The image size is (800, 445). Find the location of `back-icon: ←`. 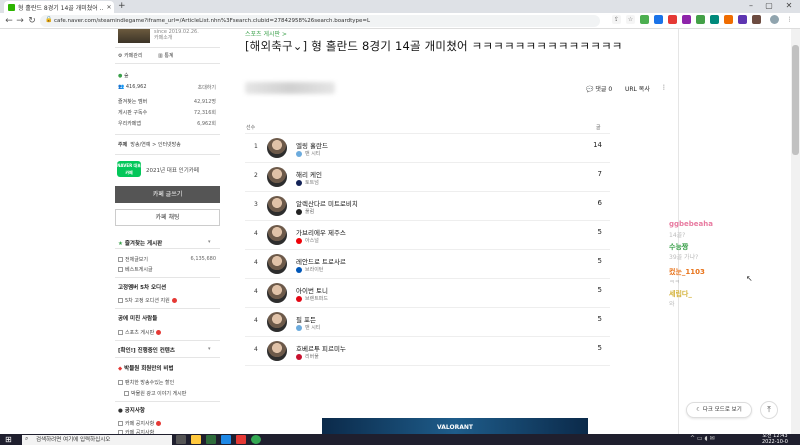

back-icon: ← is located at coordinates (9, 21).